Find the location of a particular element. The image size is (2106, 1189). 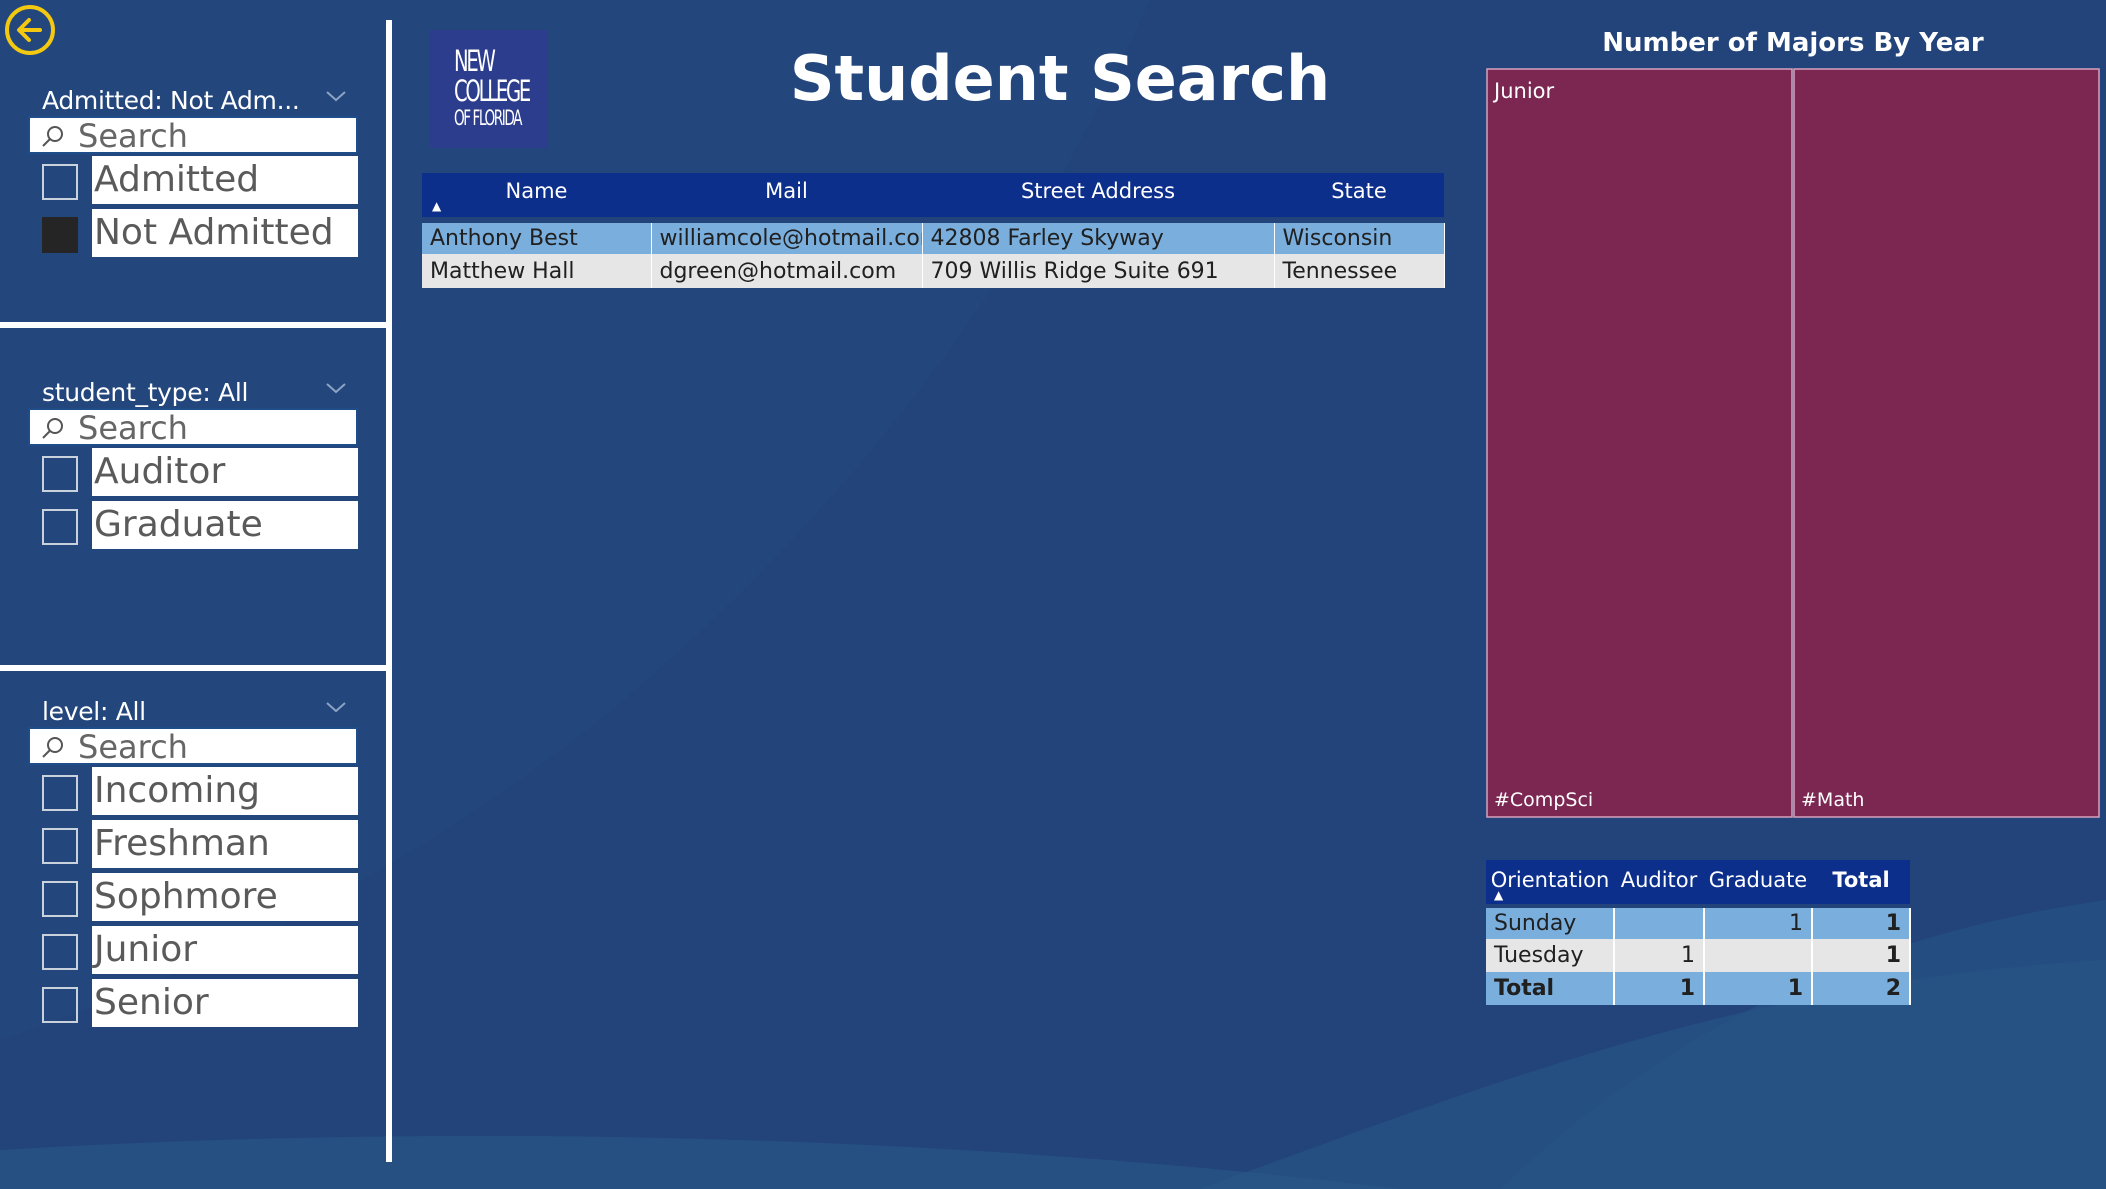

student-type-slicer: student_type: All Auditor Graduate is located at coordinates (193, 463).